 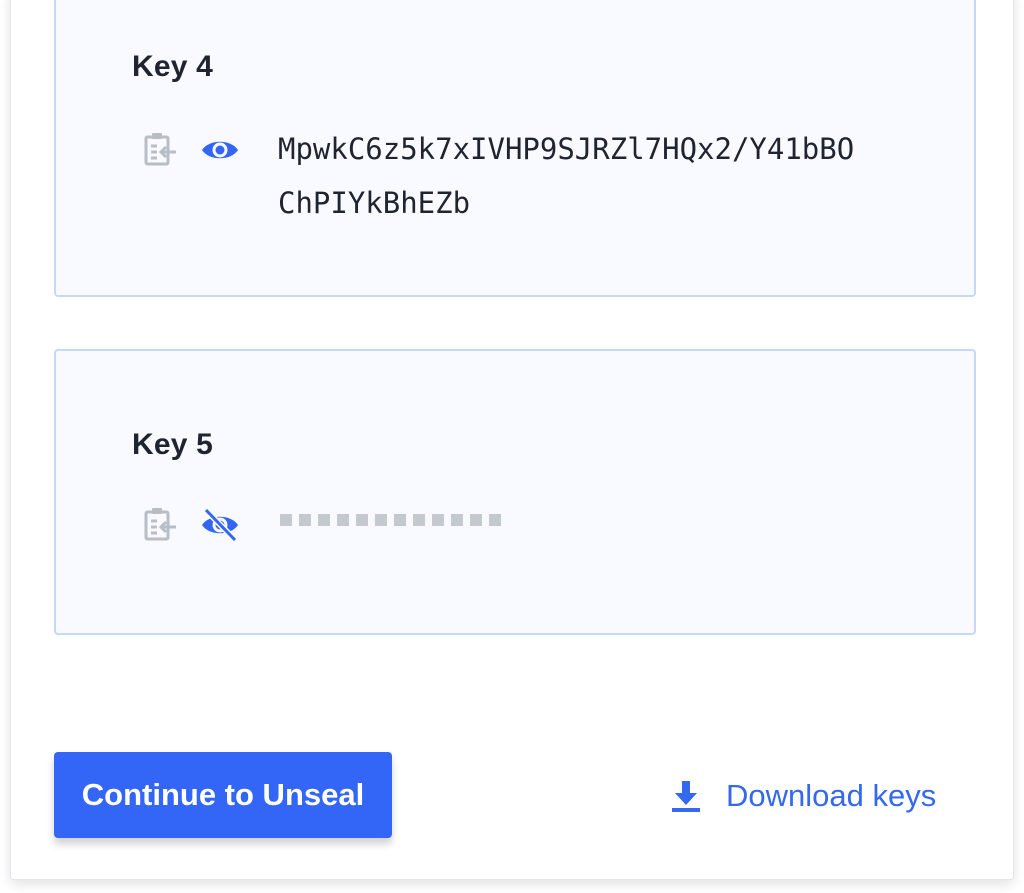 I want to click on eye-icon, so click(x=220, y=150).